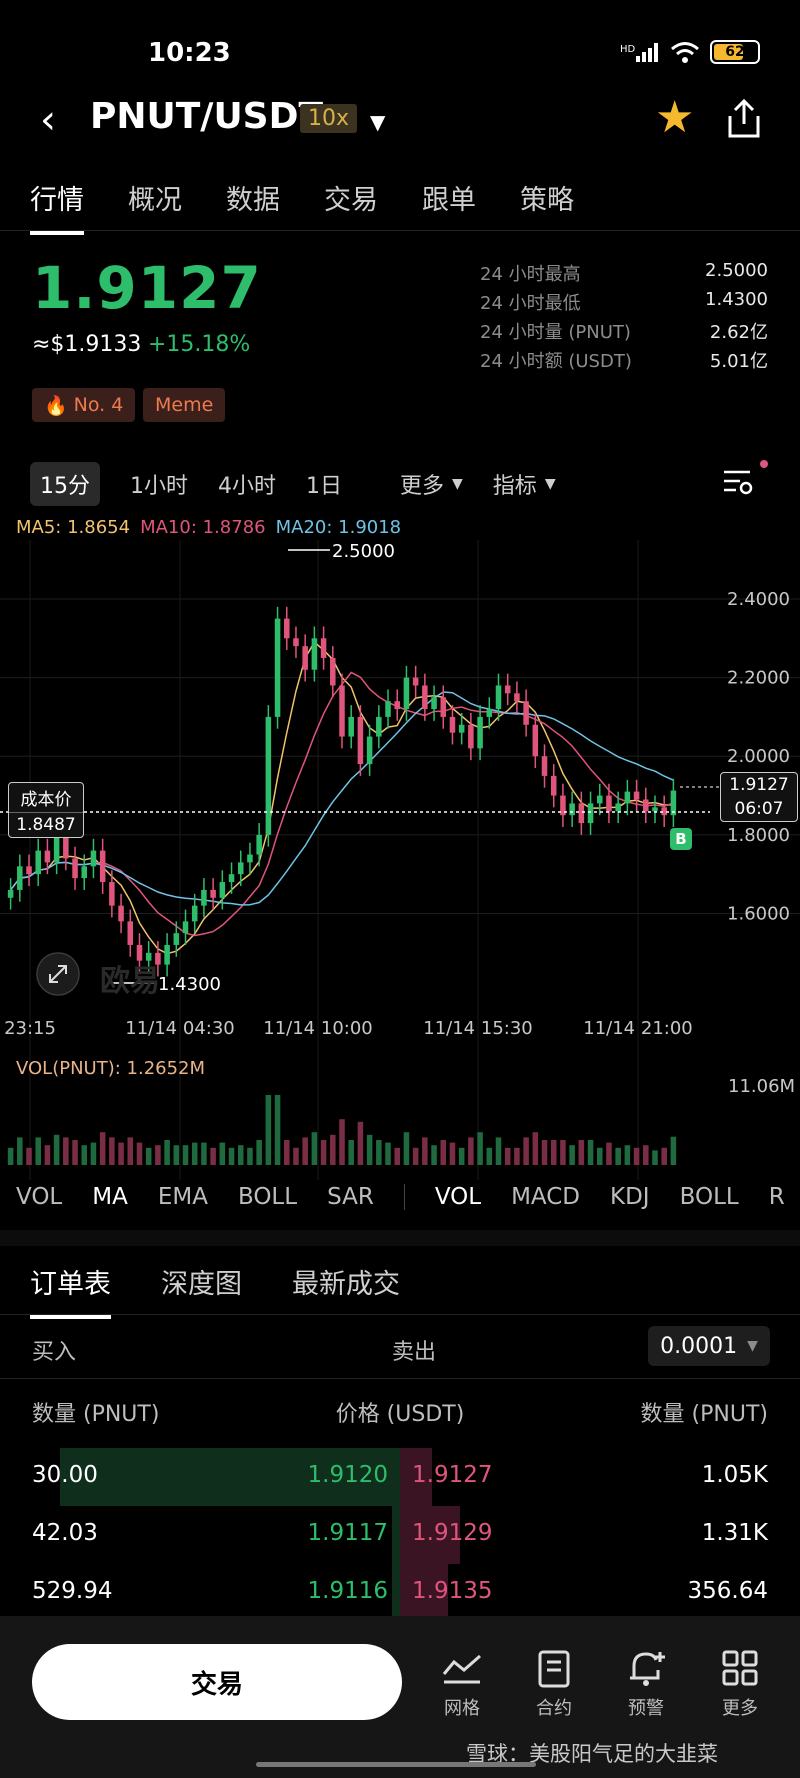  Describe the element at coordinates (758, 599) in the screenshot. I see `y-tick-label: 2.4000` at that location.